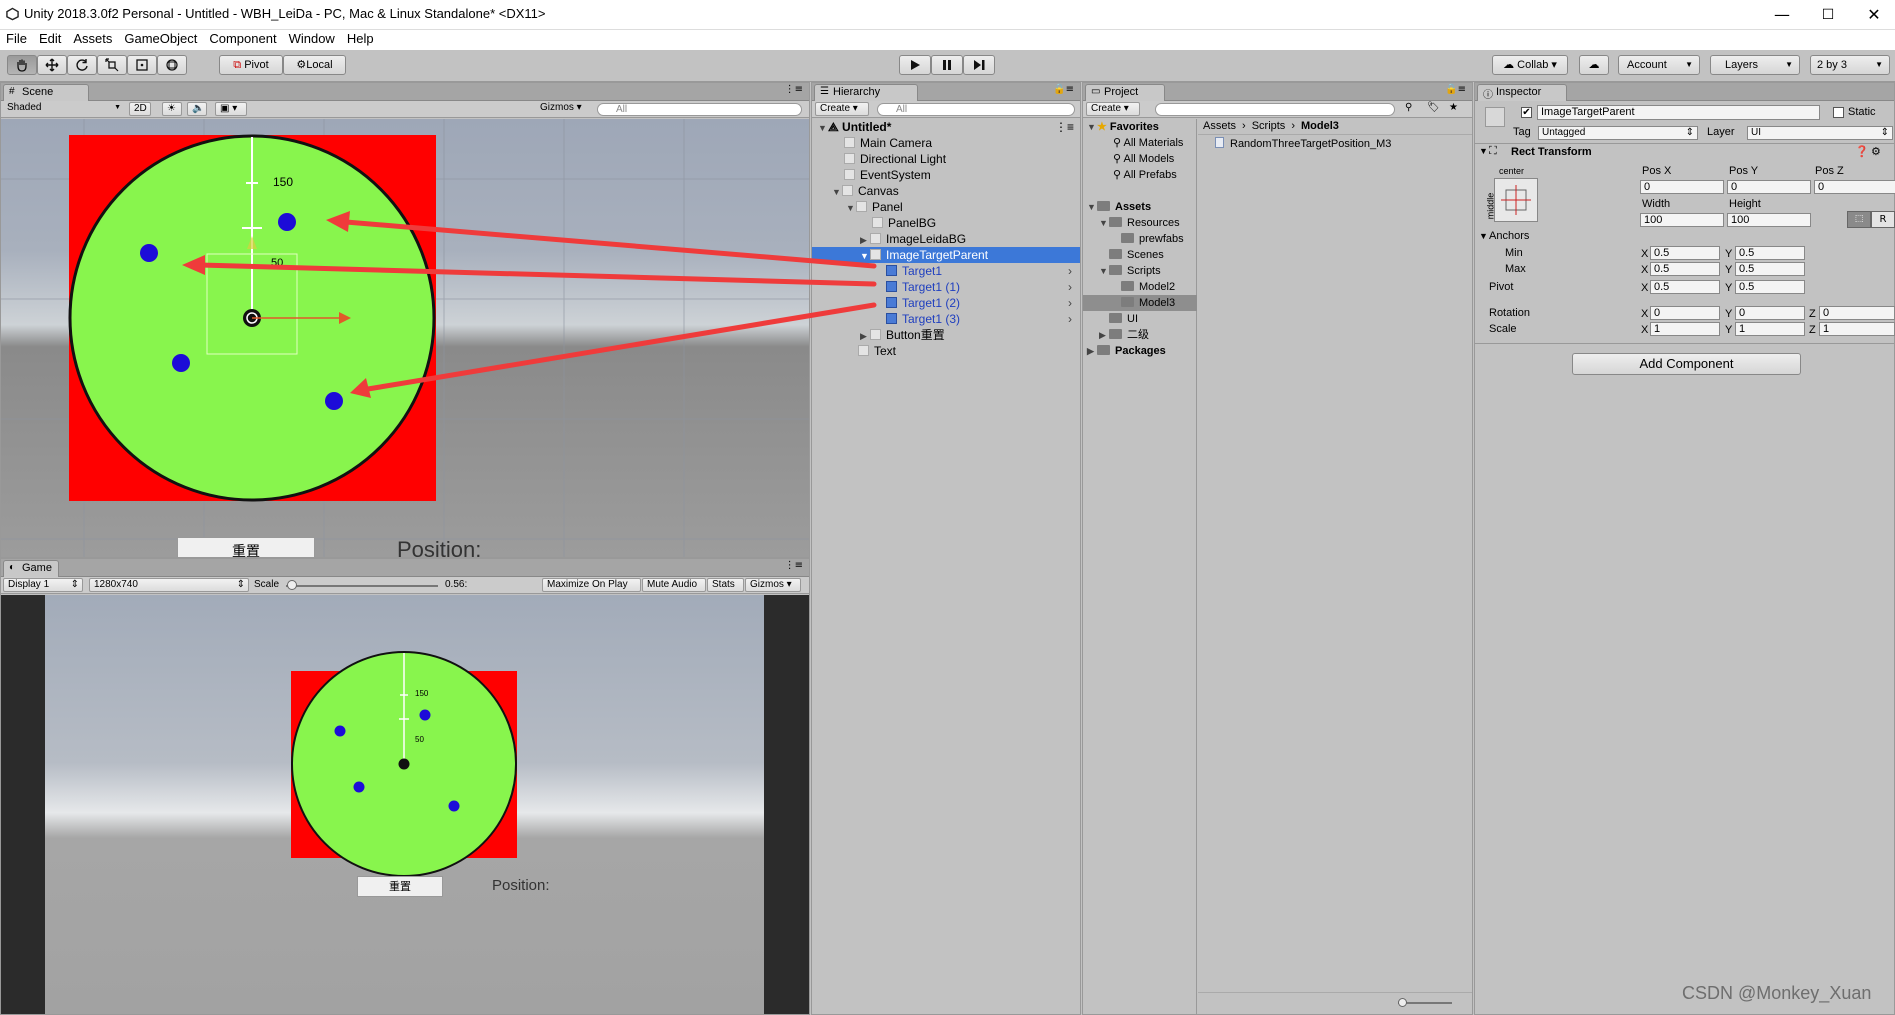  I want to click on favorite-item: ⚲ All Prefabs, so click(1130, 175).